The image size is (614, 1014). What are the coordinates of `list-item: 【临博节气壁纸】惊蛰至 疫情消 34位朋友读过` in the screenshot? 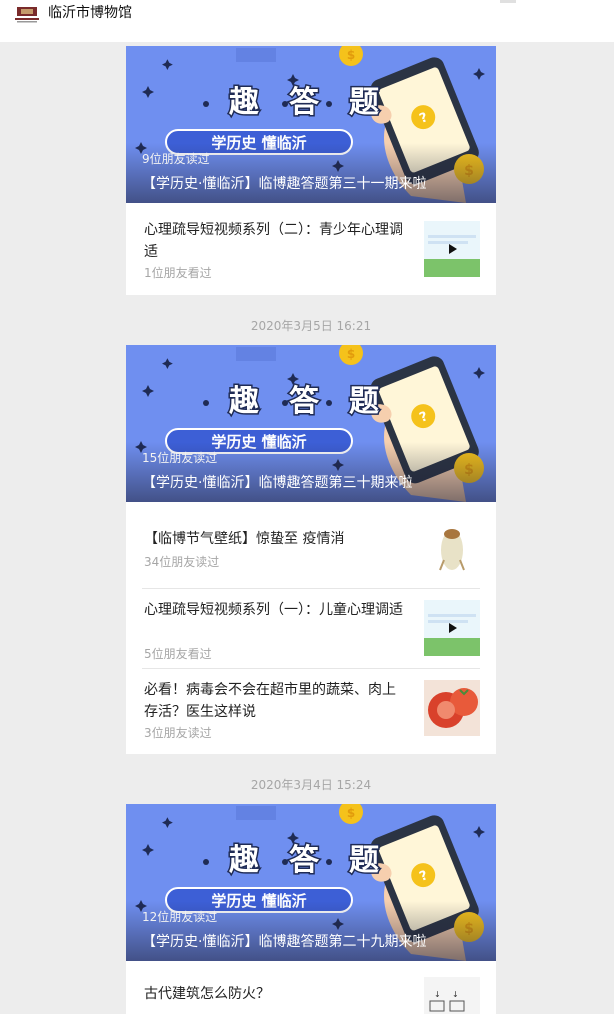 It's located at (311, 545).